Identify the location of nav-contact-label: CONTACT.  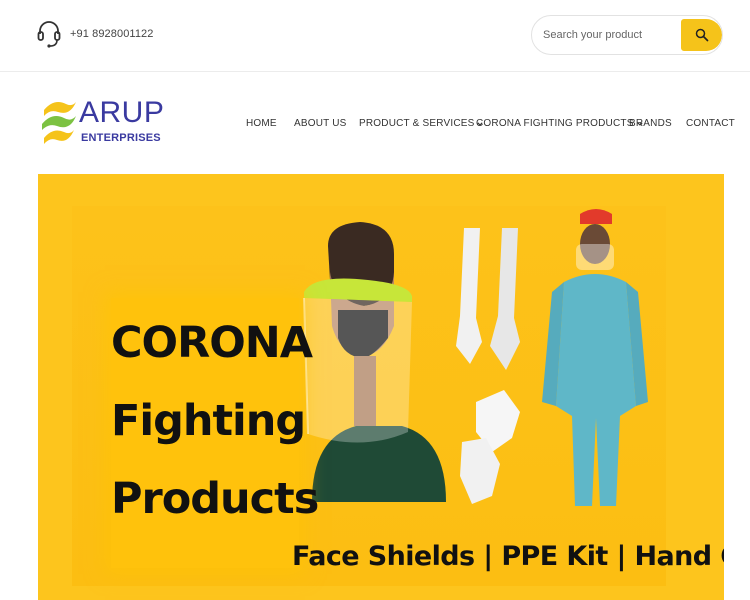
(710, 123).